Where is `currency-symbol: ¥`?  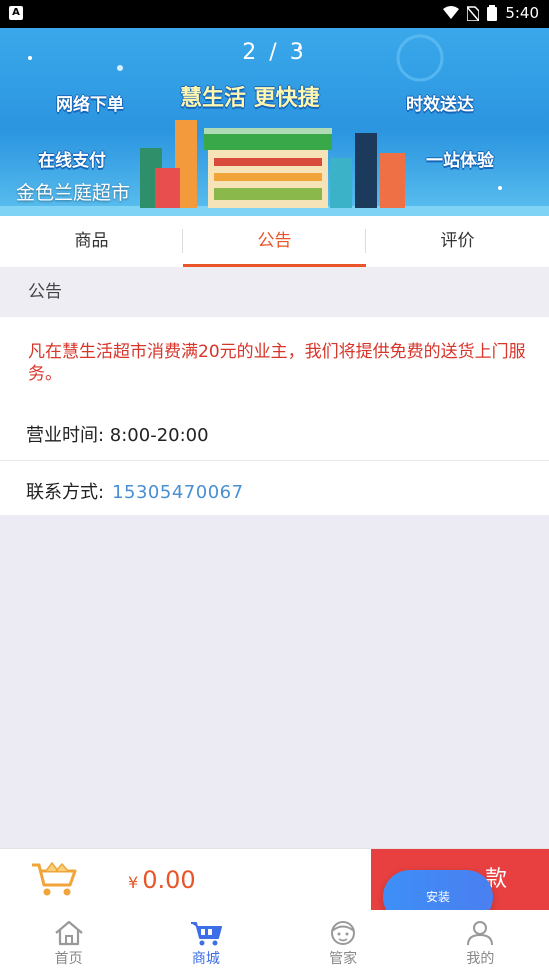 currency-symbol: ¥ is located at coordinates (133, 882).